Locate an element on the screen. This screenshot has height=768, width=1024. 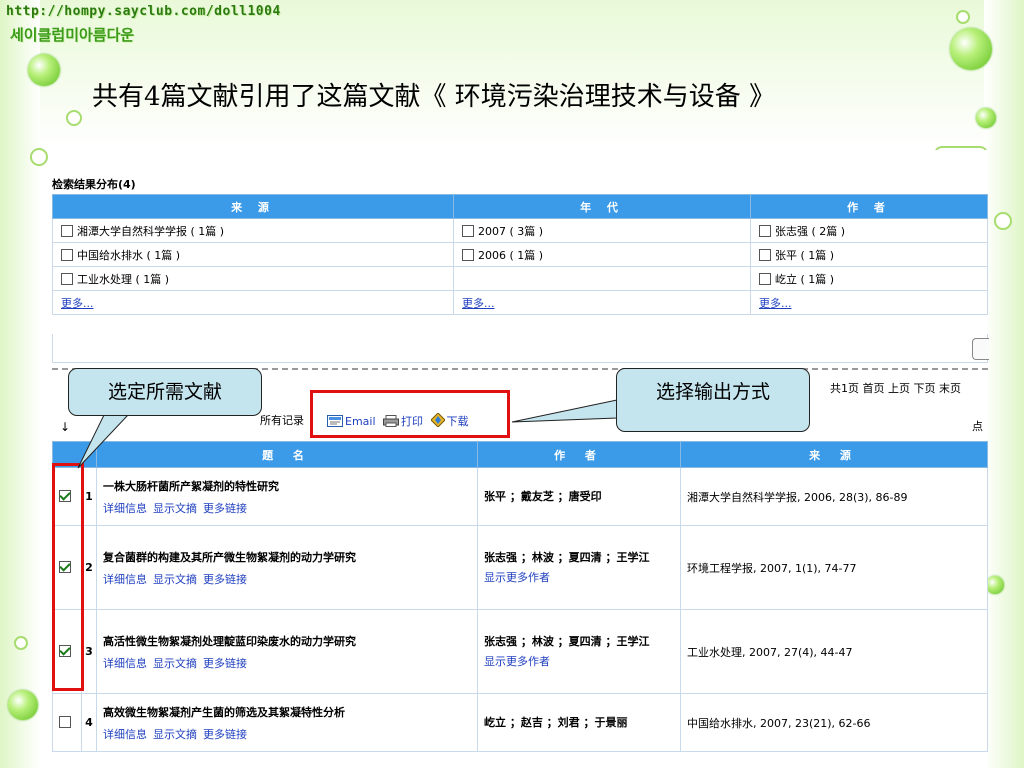
callout-pointer-select is located at coordinates (103, 441).